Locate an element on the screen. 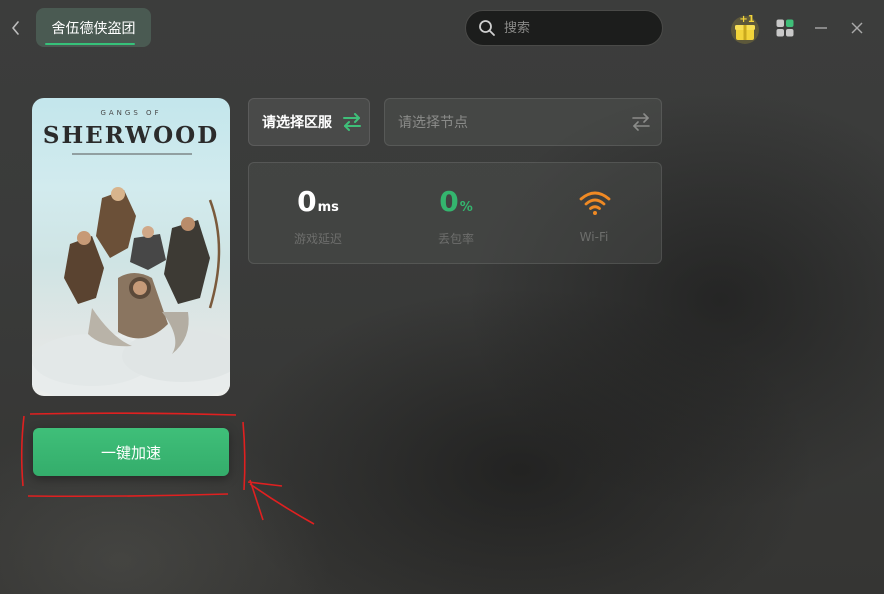 The height and width of the screenshot is (594, 884). gift-button: +1 is located at coordinates (745, 26).